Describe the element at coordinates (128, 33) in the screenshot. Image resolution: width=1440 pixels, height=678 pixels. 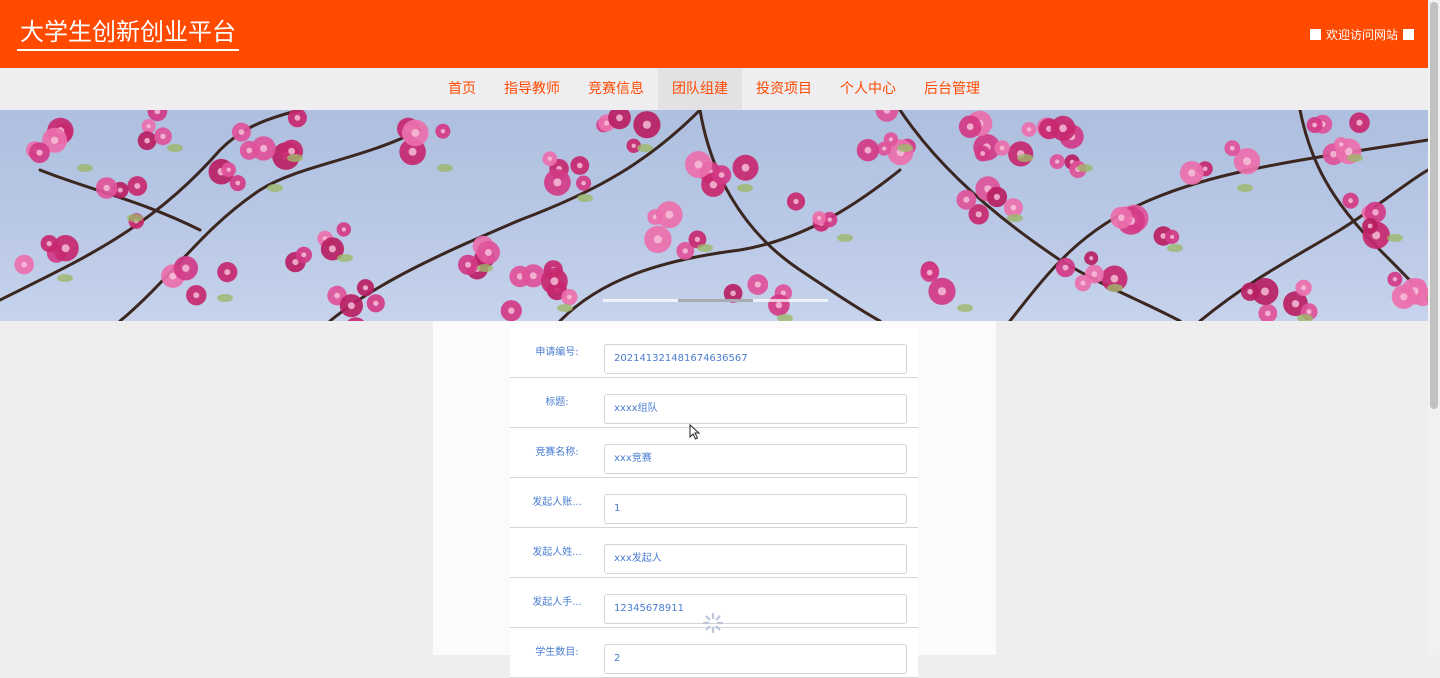
I see `site-title: 大学生创新创业平台` at that location.